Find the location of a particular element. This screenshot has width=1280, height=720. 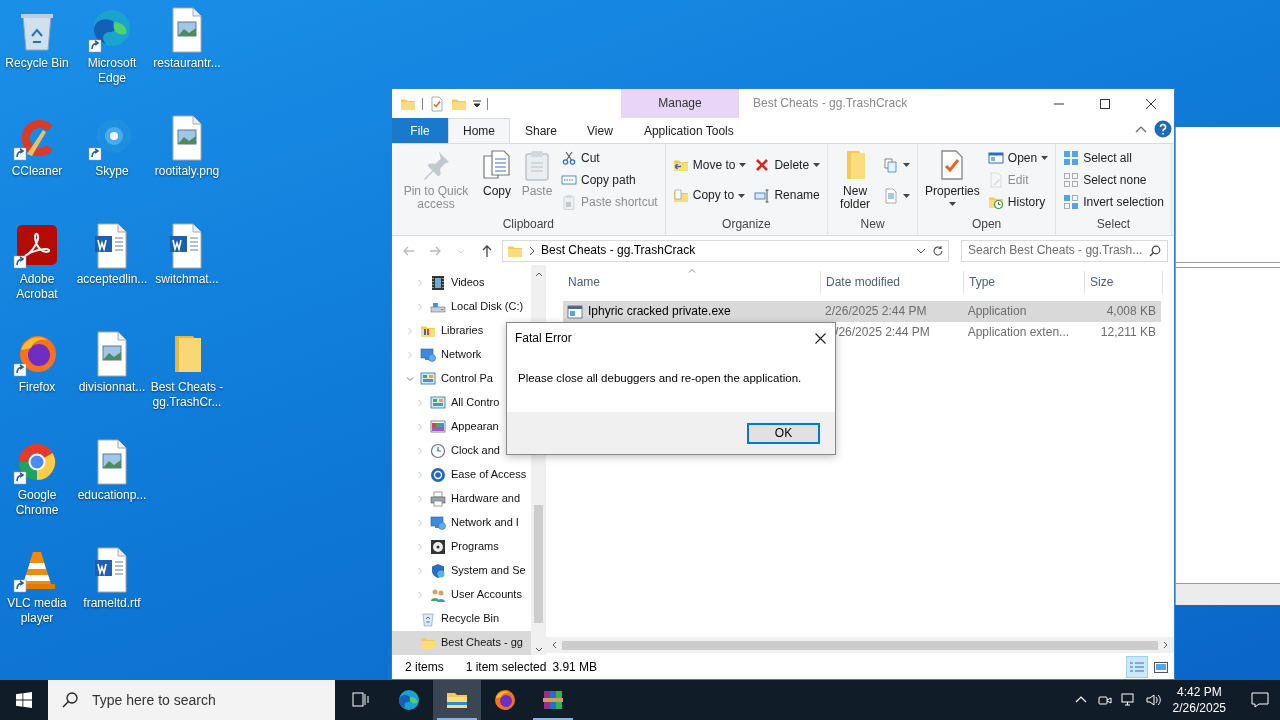

icon-label: Skype is located at coordinates (112, 171).